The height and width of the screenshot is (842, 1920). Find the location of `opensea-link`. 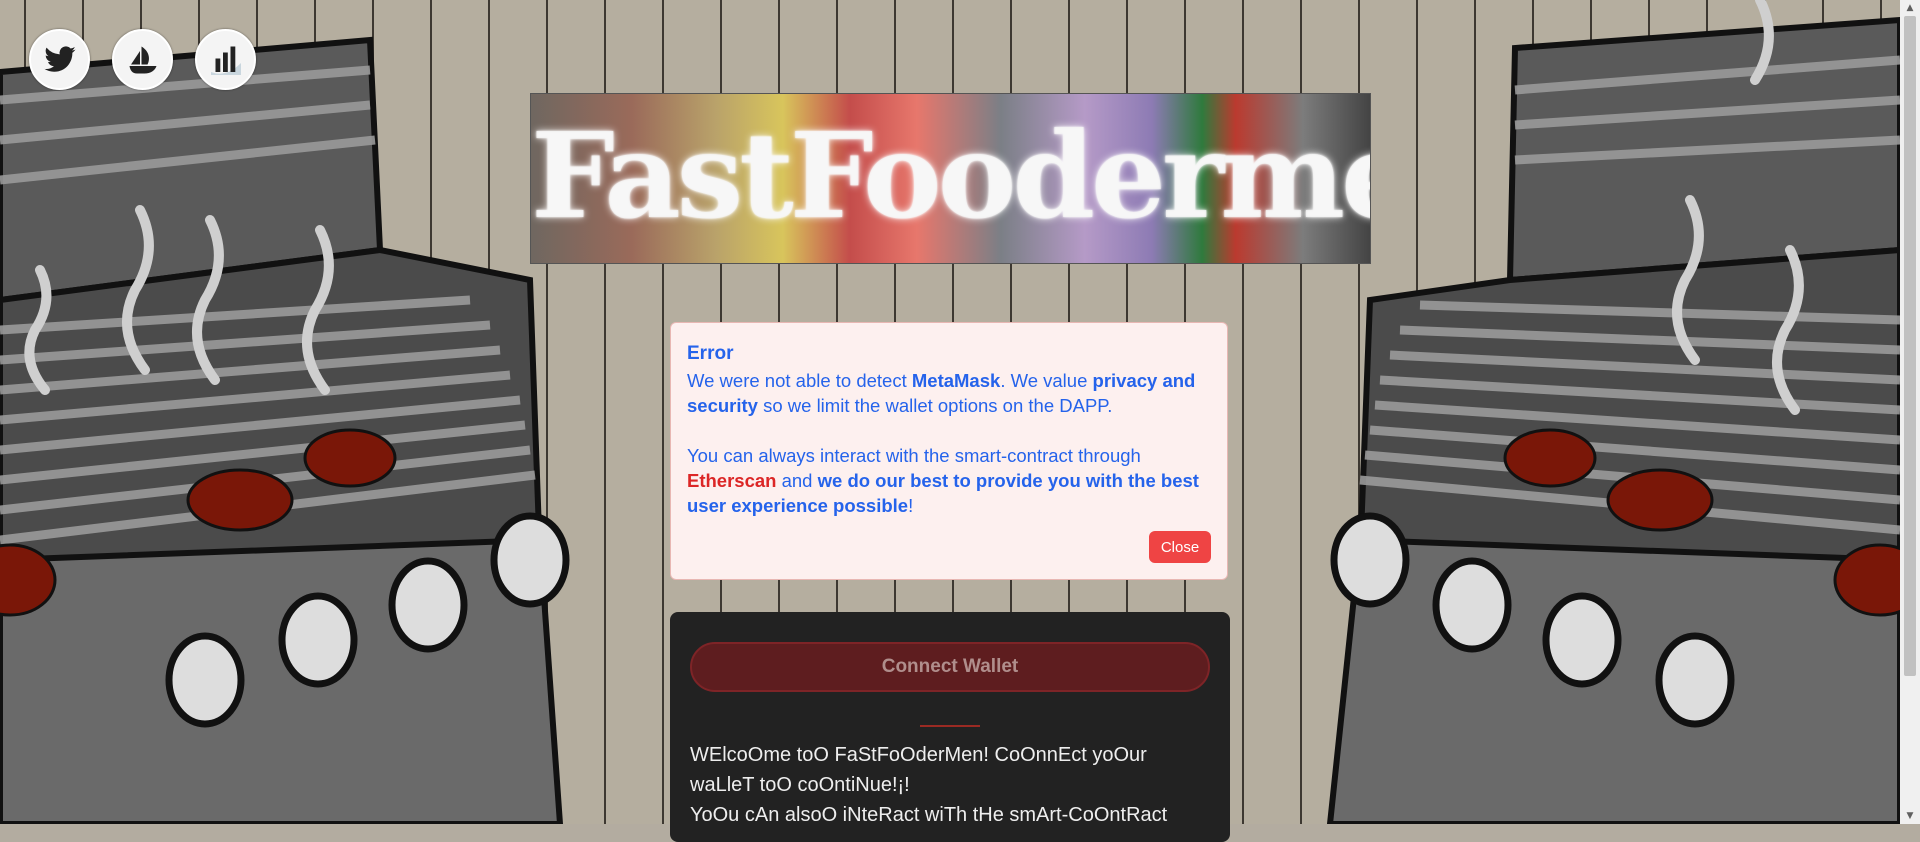

opensea-link is located at coordinates (142, 59).